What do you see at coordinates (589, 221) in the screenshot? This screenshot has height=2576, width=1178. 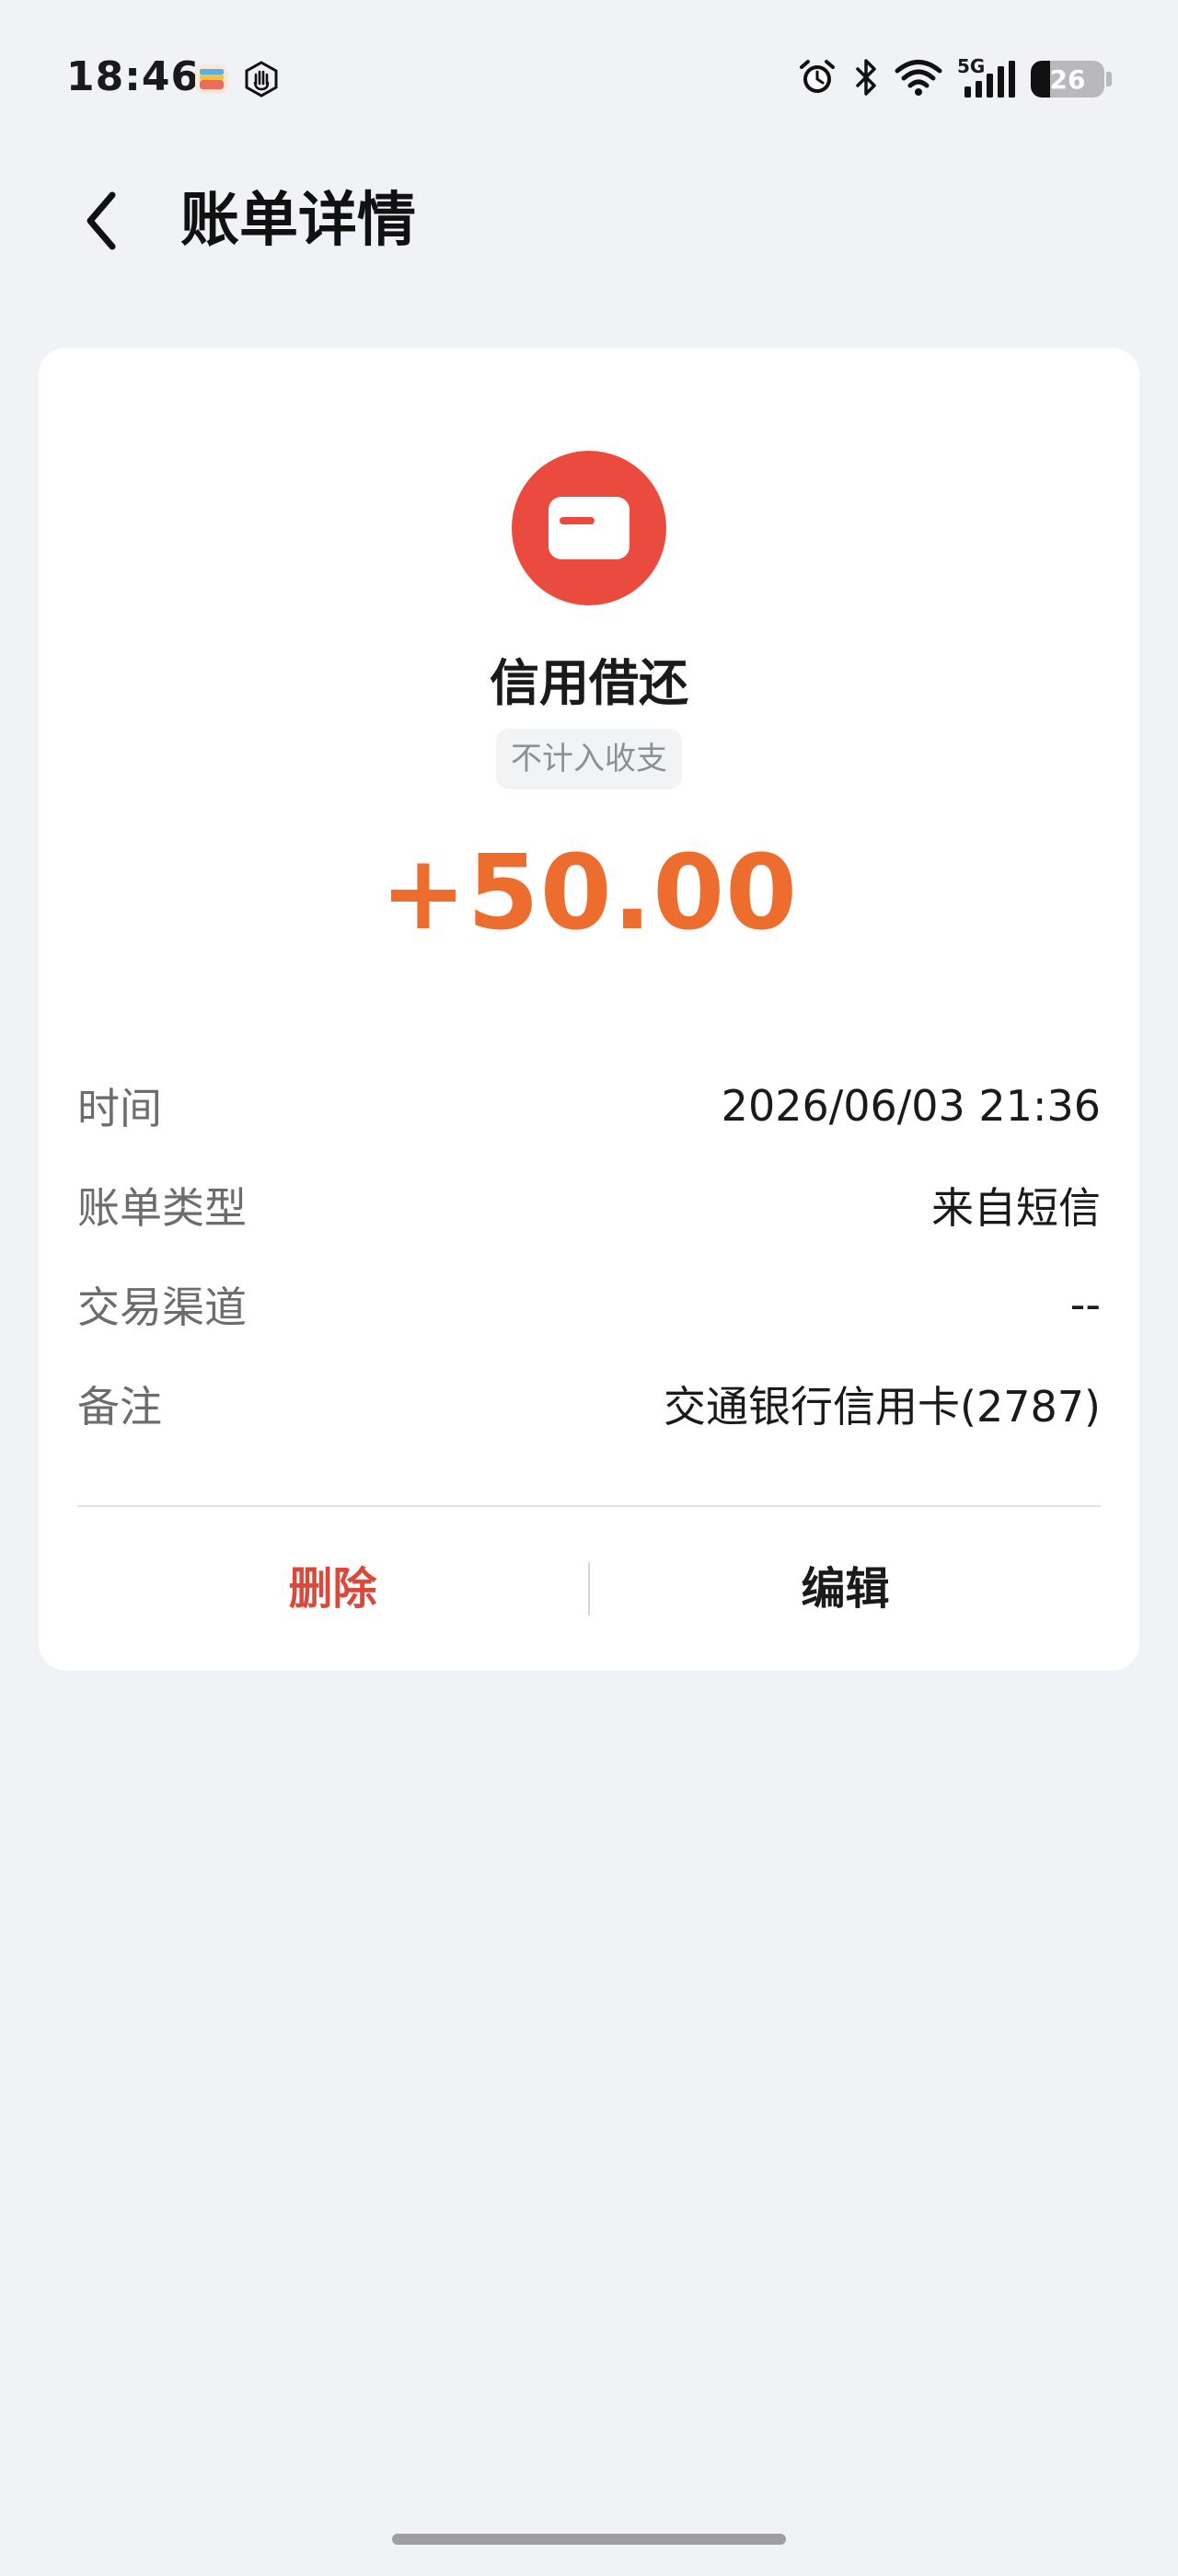 I see `header: 账单详情` at bounding box center [589, 221].